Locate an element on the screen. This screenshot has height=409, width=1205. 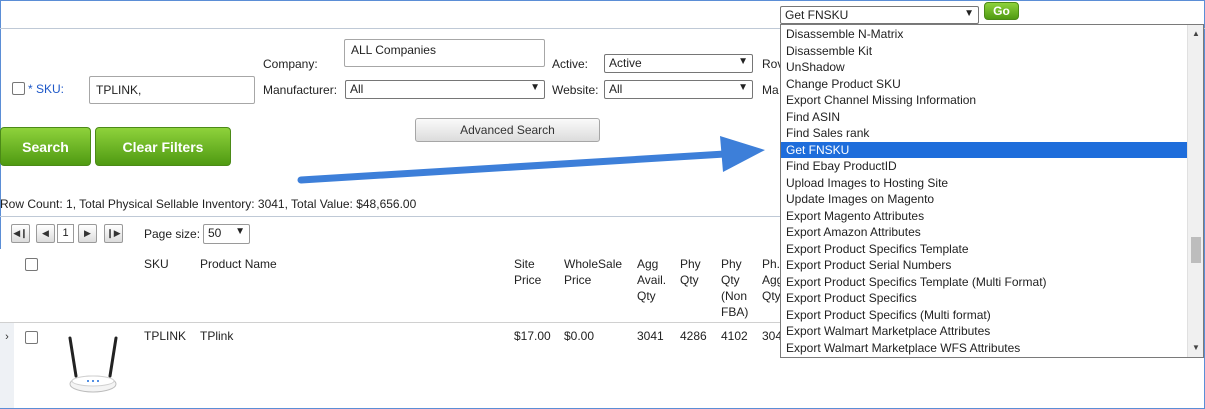
row-checkbox is located at coordinates (31, 337).